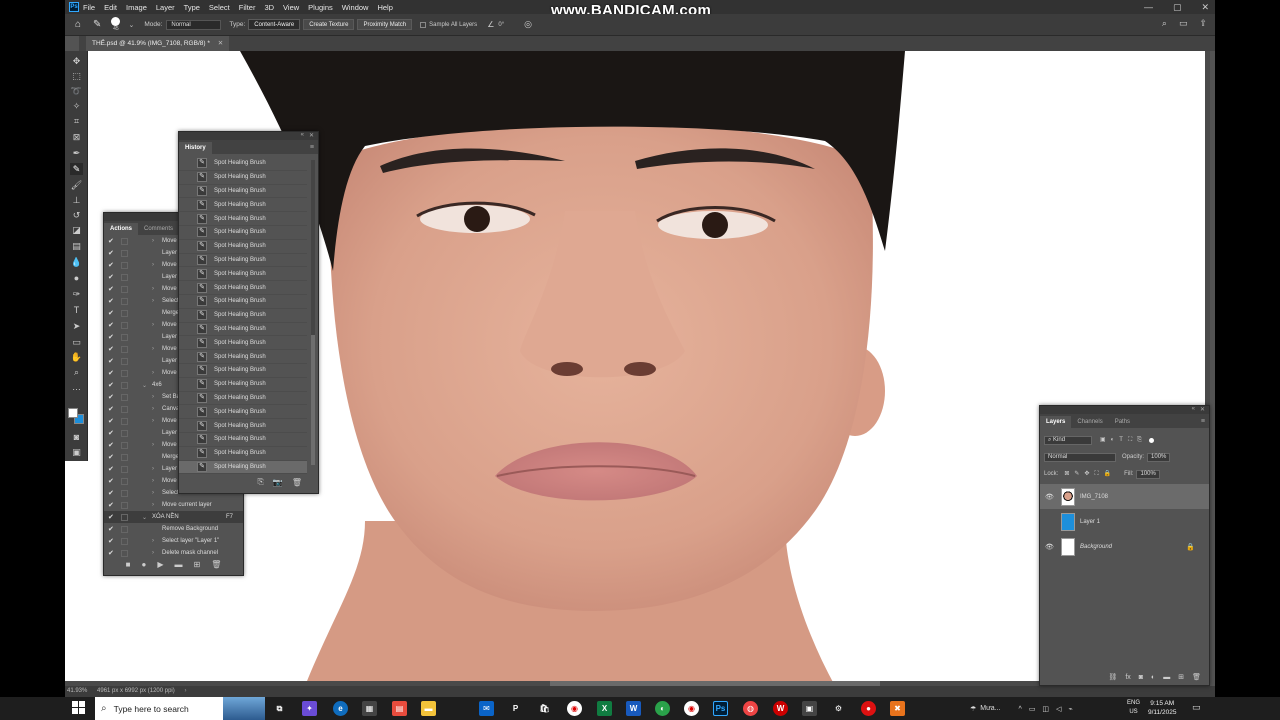  I want to click on app-icon: ▦, so click(369, 708).